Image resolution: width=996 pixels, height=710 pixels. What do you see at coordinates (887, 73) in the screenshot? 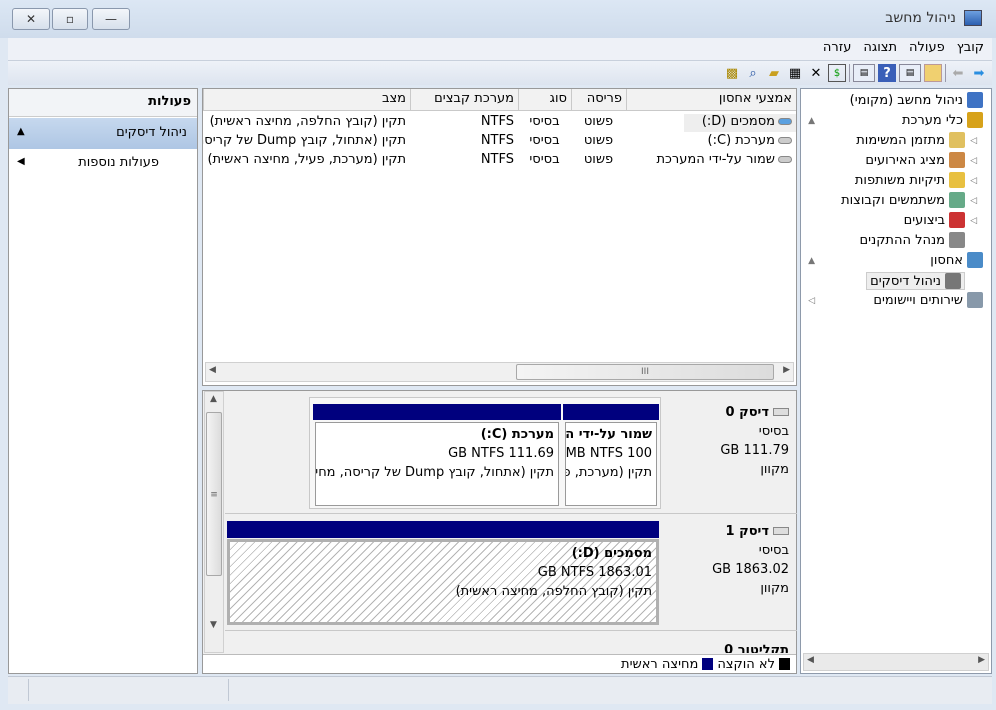
I see `help-icon: ?` at bounding box center [887, 73].